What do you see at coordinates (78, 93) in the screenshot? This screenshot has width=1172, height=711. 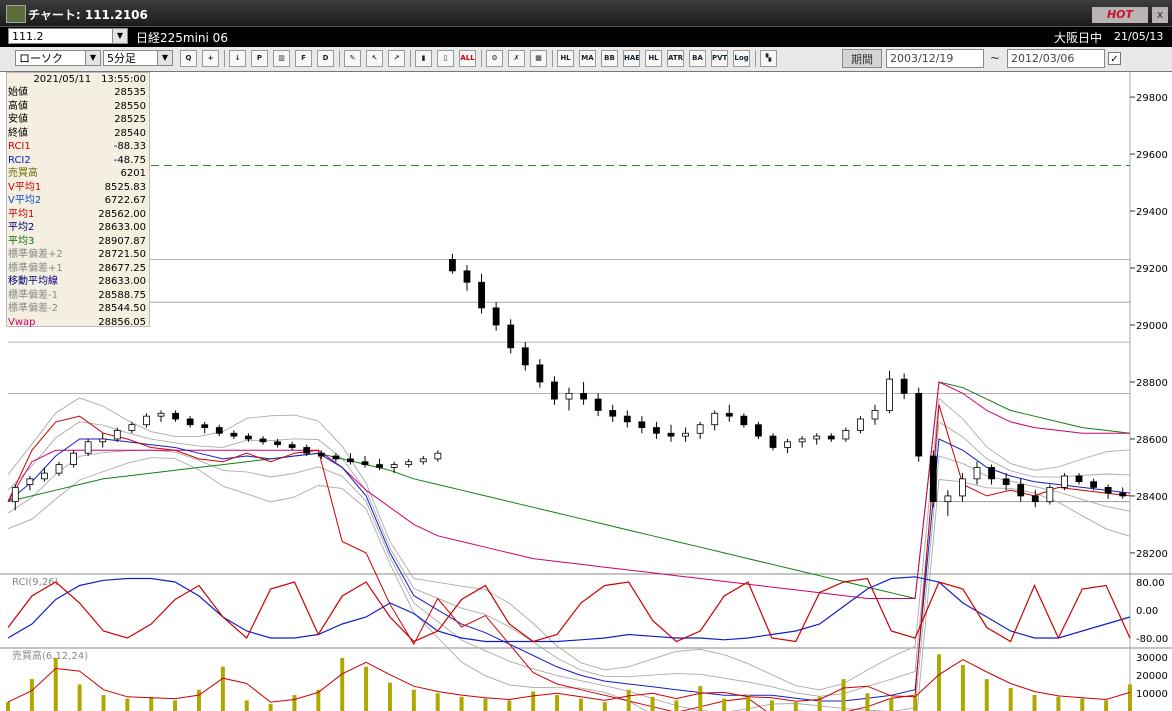 I see `info-row: 始値 28535` at bounding box center [78, 93].